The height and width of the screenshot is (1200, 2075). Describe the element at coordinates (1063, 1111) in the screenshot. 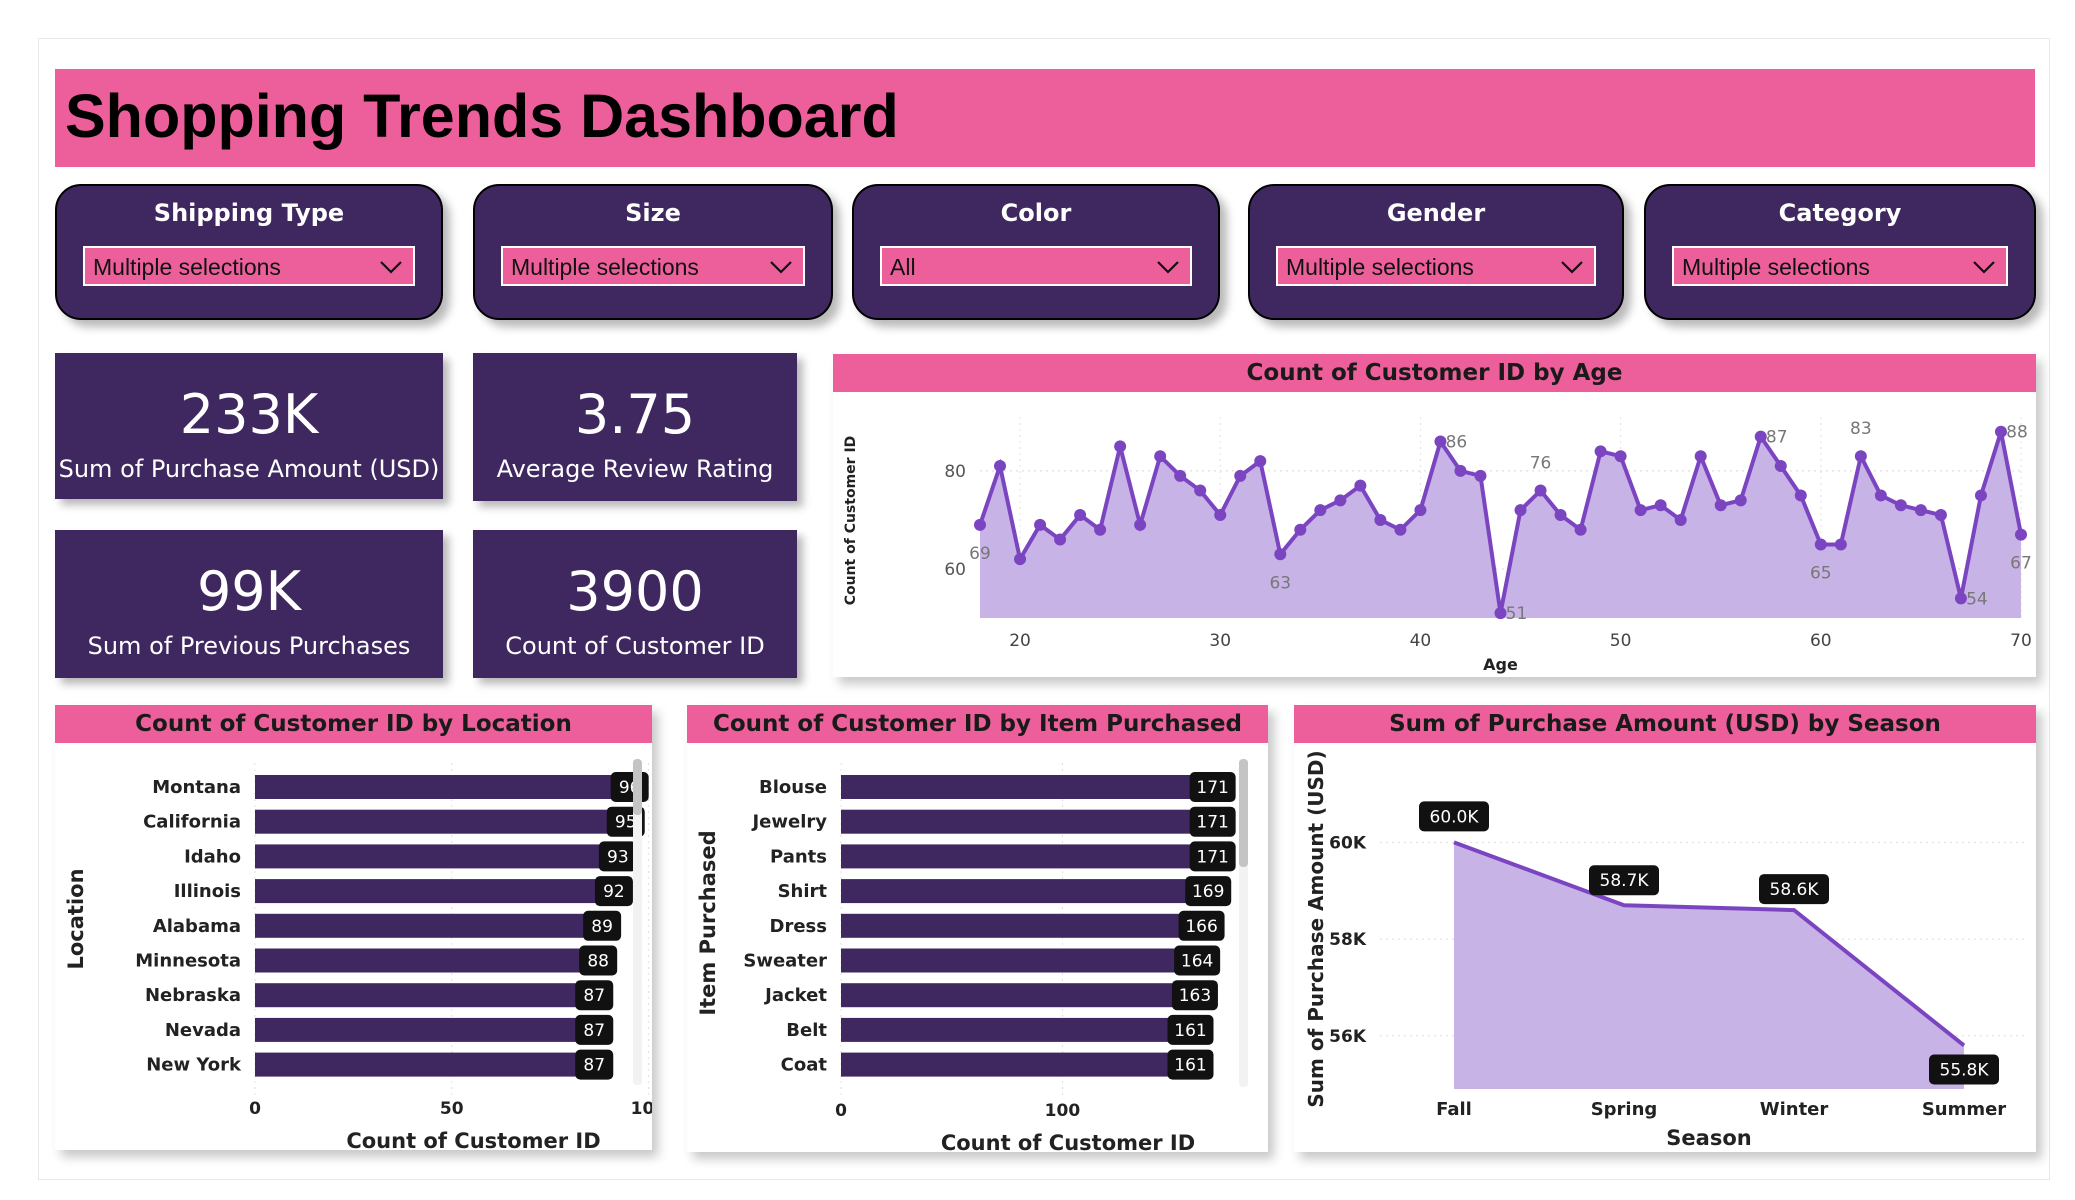

I see `x-tick-label: 100` at that location.